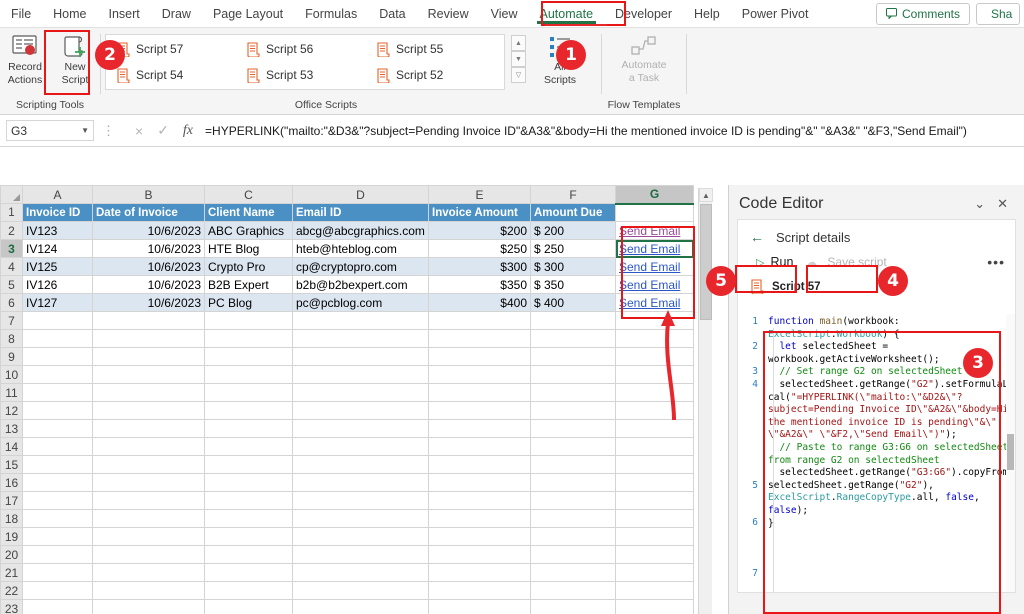 Image resolution: width=1024 pixels, height=614 pixels. Describe the element at coordinates (11, 590) in the screenshot. I see `row-header-22: 22` at that location.